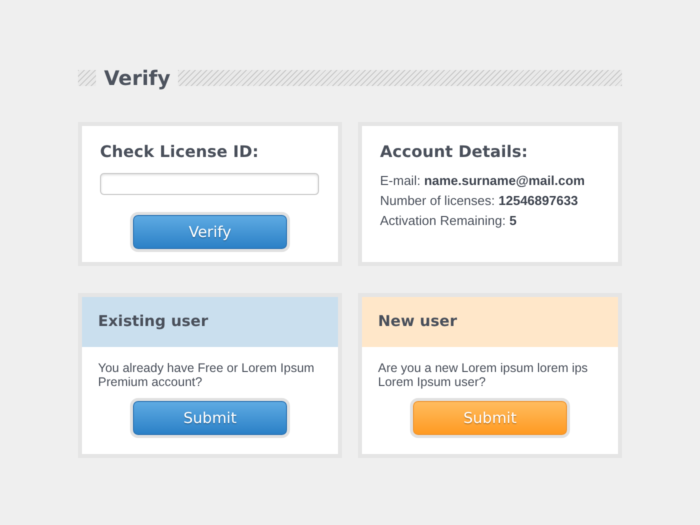 The height and width of the screenshot is (525, 700). What do you see at coordinates (180, 151) in the screenshot?
I see `card-heading: Check License ID:` at bounding box center [180, 151].